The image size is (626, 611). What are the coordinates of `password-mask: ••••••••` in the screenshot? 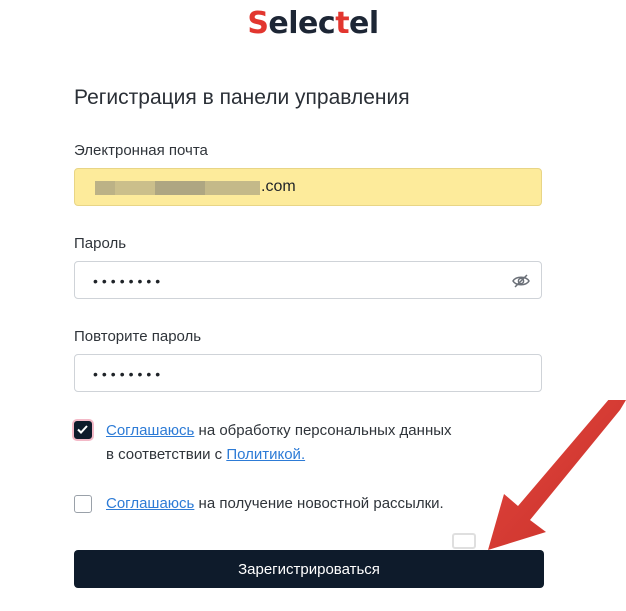 It's located at (129, 281).